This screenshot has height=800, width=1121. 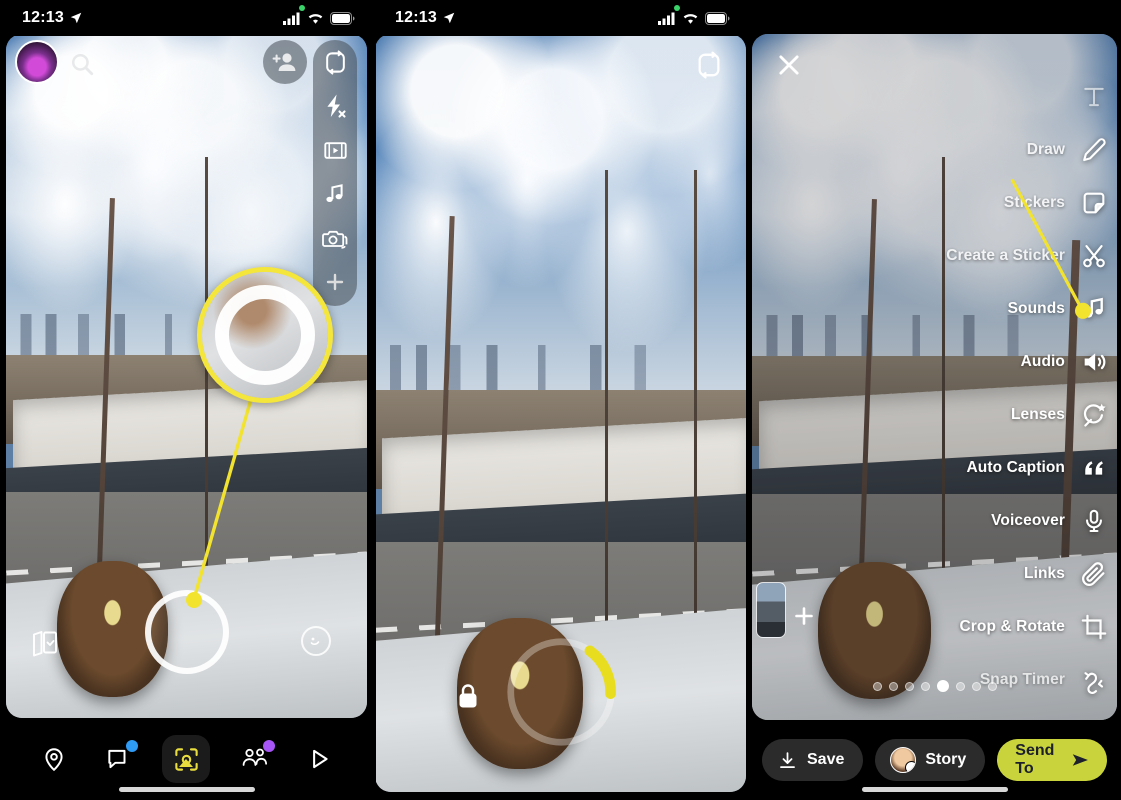 What do you see at coordinates (285, 62) in the screenshot?
I see `add-friend-icon` at bounding box center [285, 62].